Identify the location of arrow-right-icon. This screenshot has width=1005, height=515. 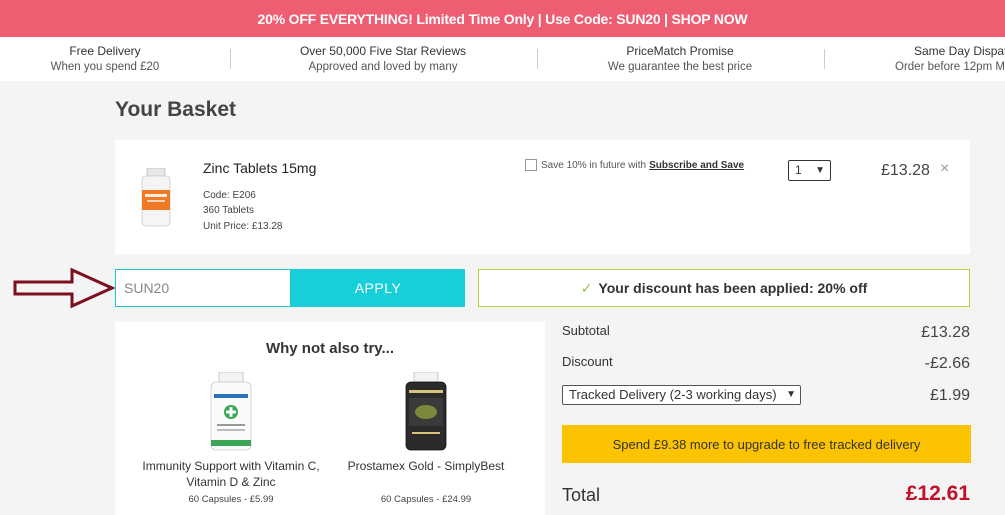
(64, 288).